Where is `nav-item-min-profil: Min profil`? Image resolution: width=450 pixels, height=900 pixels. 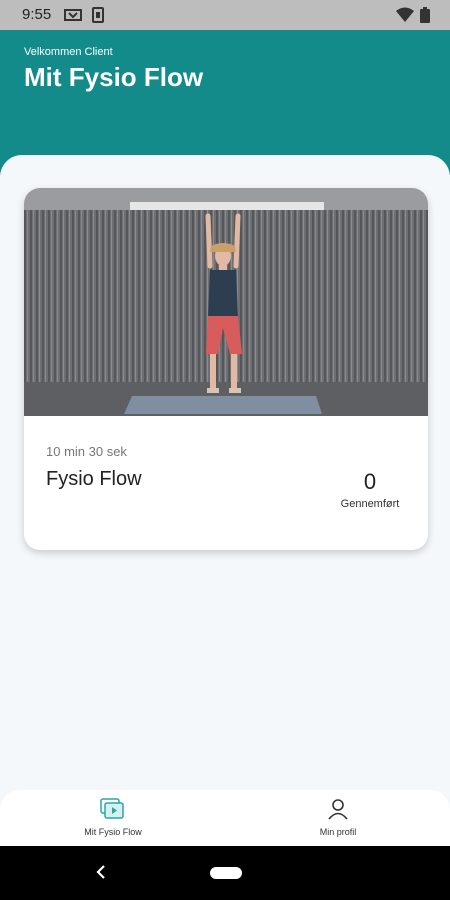 nav-item-min-profil: Min profil is located at coordinates (338, 817).